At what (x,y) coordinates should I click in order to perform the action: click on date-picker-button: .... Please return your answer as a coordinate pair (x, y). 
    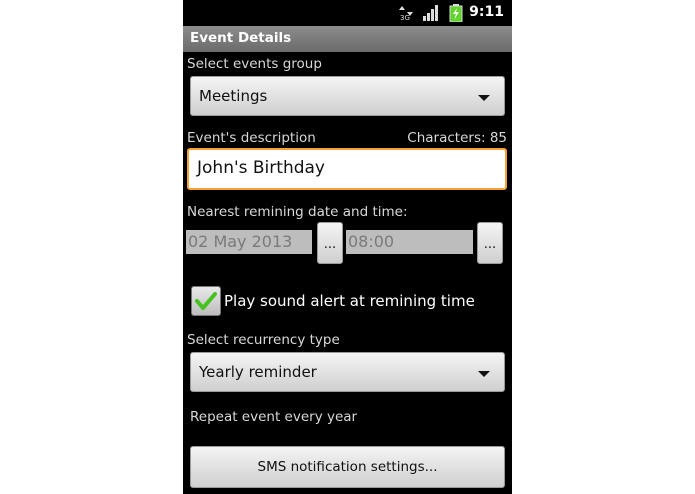
    Looking at the image, I should click on (330, 243).